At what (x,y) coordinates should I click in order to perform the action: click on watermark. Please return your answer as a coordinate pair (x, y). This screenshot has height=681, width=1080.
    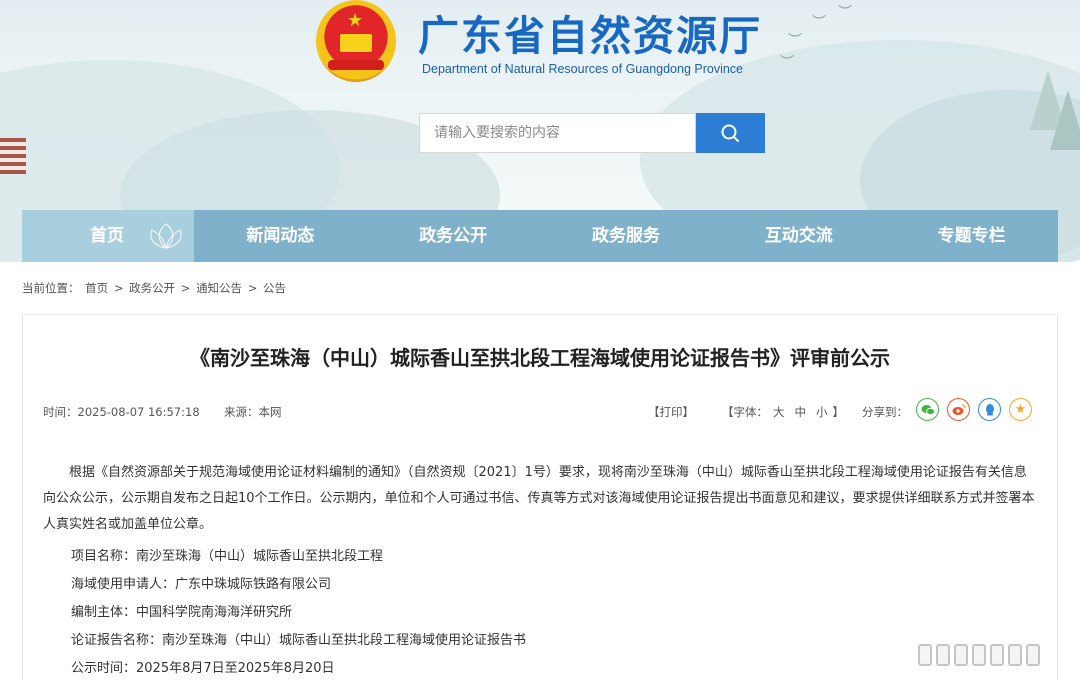
    Looking at the image, I should click on (993, 655).